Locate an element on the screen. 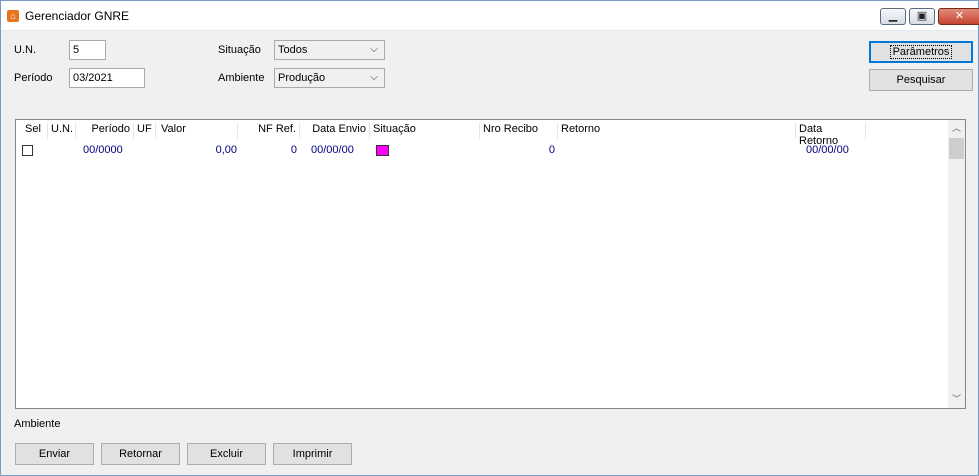 The width and height of the screenshot is (979, 476). window-title: Gerenciador GNRE is located at coordinates (77, 16).